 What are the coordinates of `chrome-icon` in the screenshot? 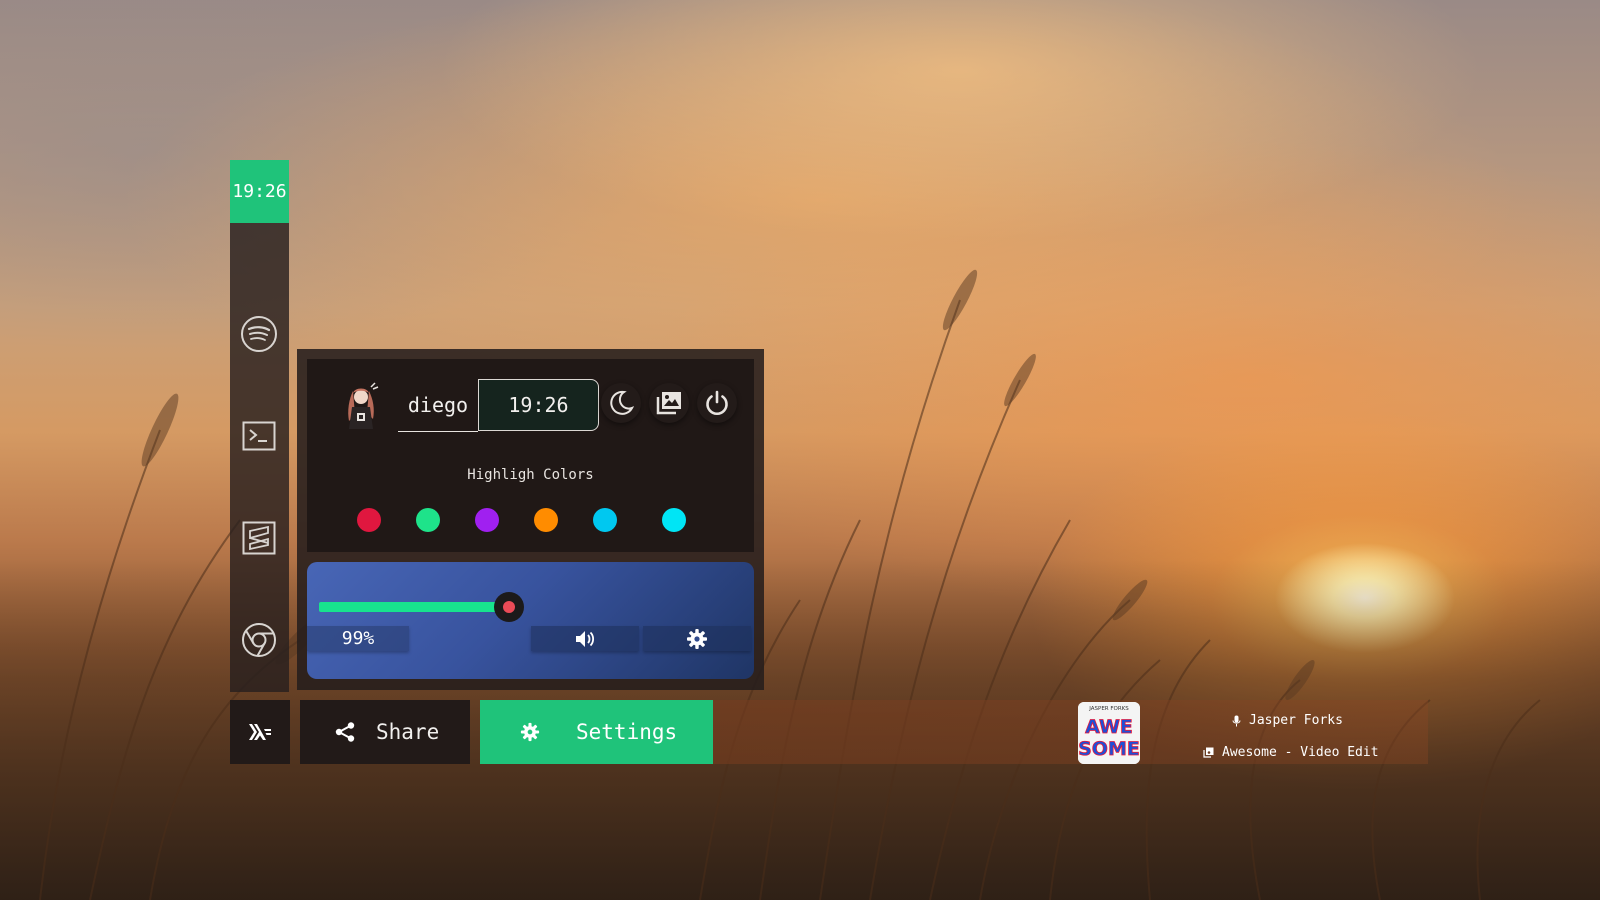 It's located at (259, 640).